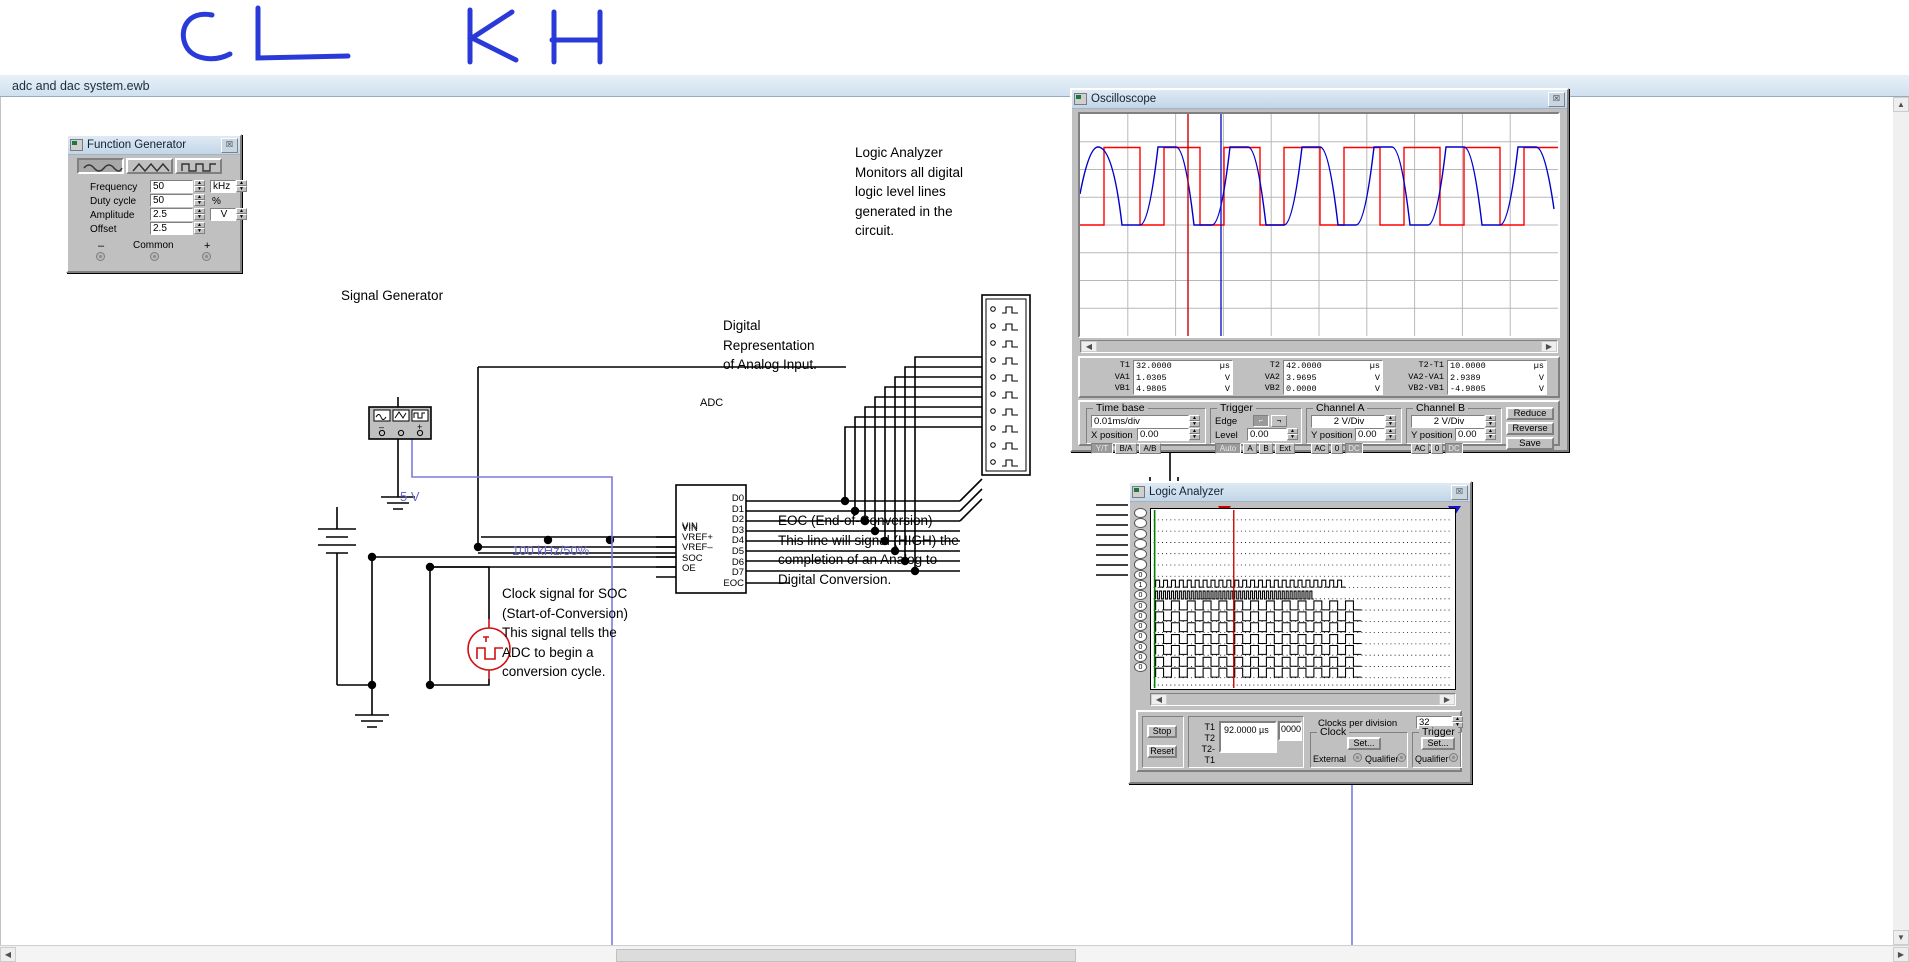  What do you see at coordinates (199, 186) in the screenshot?
I see `frequency-stepper: ▲ ▼` at bounding box center [199, 186].